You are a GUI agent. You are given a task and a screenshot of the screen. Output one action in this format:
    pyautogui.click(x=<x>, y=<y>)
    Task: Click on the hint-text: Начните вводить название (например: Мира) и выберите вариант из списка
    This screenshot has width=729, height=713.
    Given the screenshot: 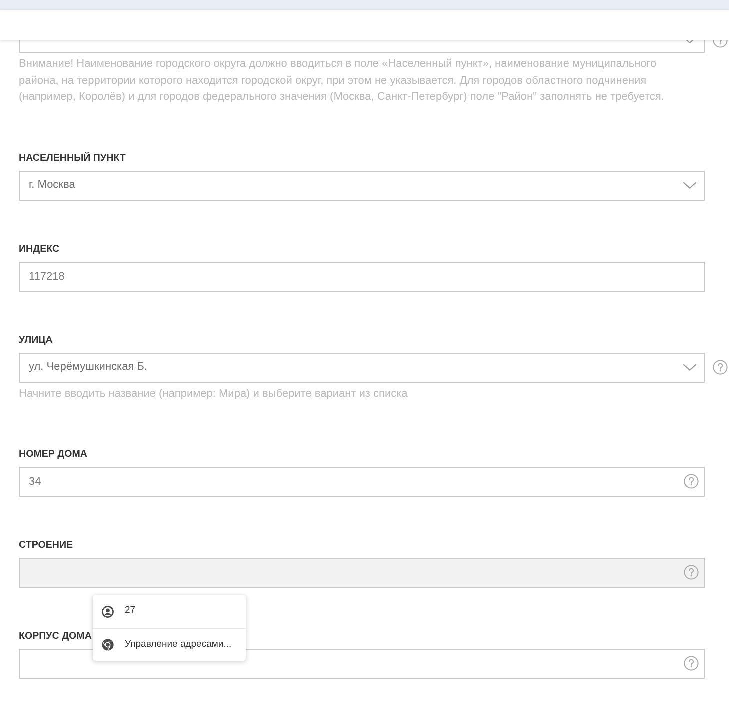 What is the action you would take?
    pyautogui.click(x=214, y=394)
    